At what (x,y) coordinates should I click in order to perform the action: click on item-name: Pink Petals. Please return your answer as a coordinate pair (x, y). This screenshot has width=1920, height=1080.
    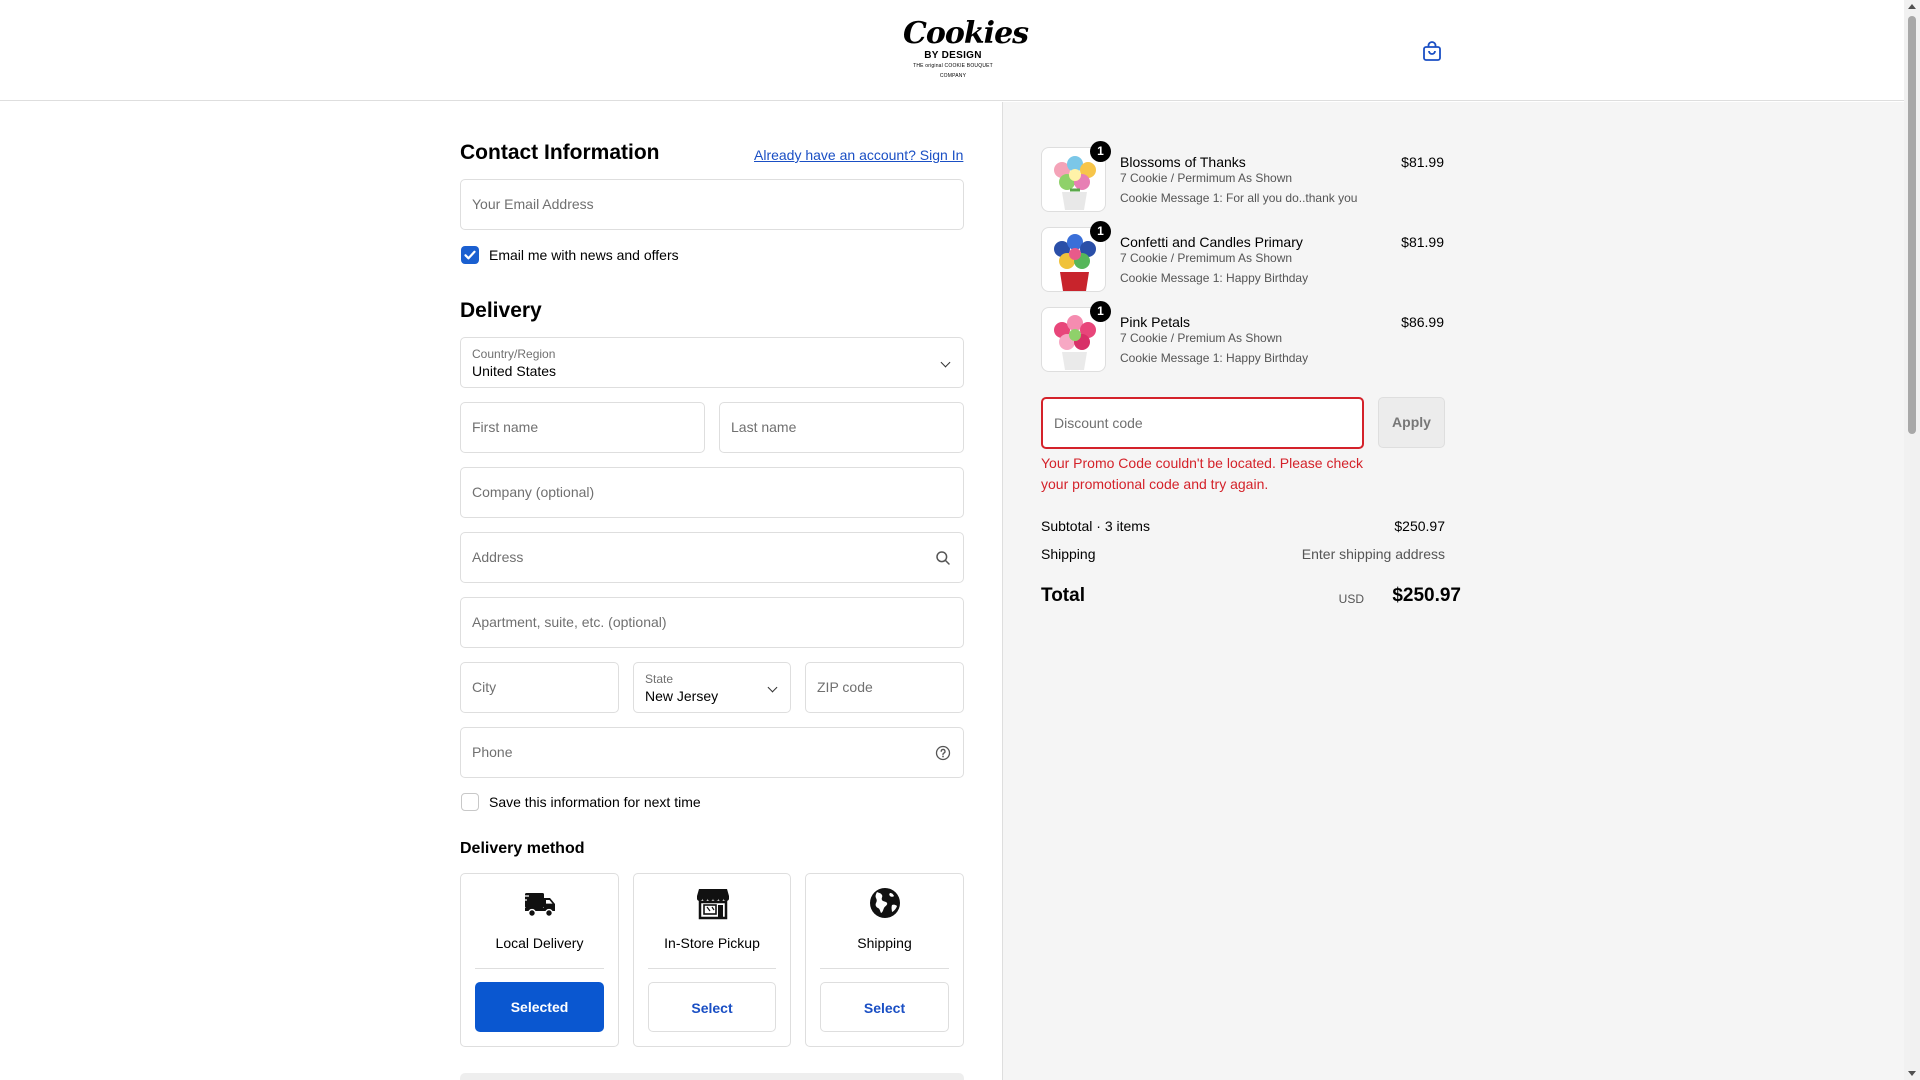
    Looking at the image, I should click on (1155, 322).